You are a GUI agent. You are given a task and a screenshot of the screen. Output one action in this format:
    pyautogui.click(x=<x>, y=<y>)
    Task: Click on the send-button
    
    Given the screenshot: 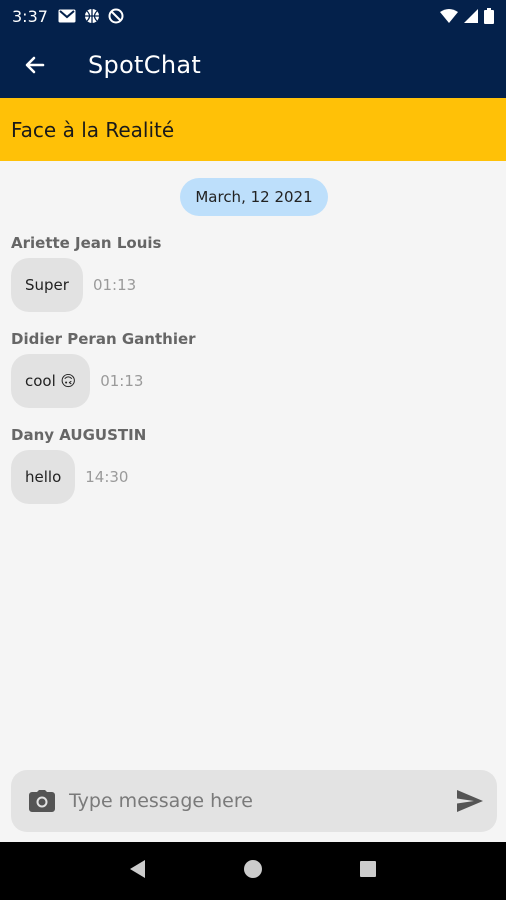 What is the action you would take?
    pyautogui.click(x=470, y=801)
    